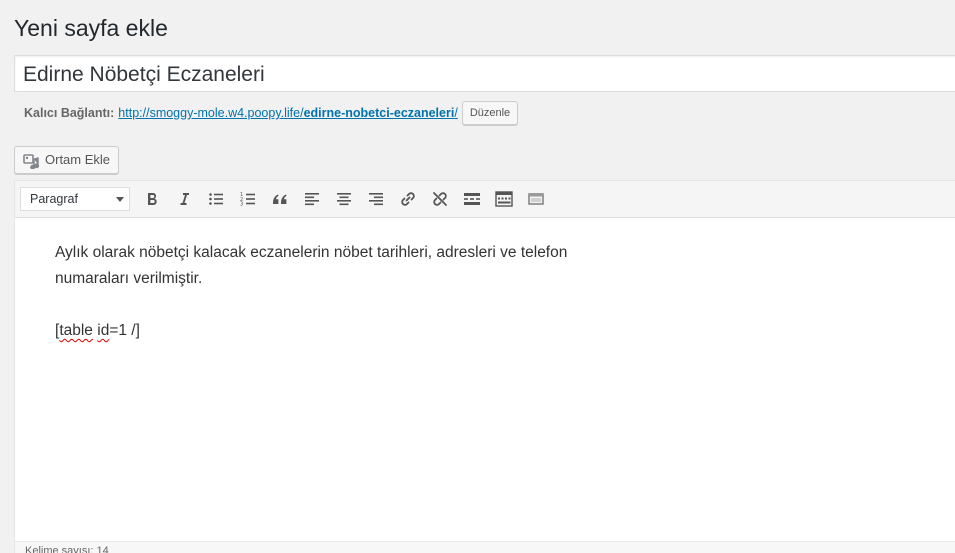  I want to click on unlink-icon, so click(440, 199).